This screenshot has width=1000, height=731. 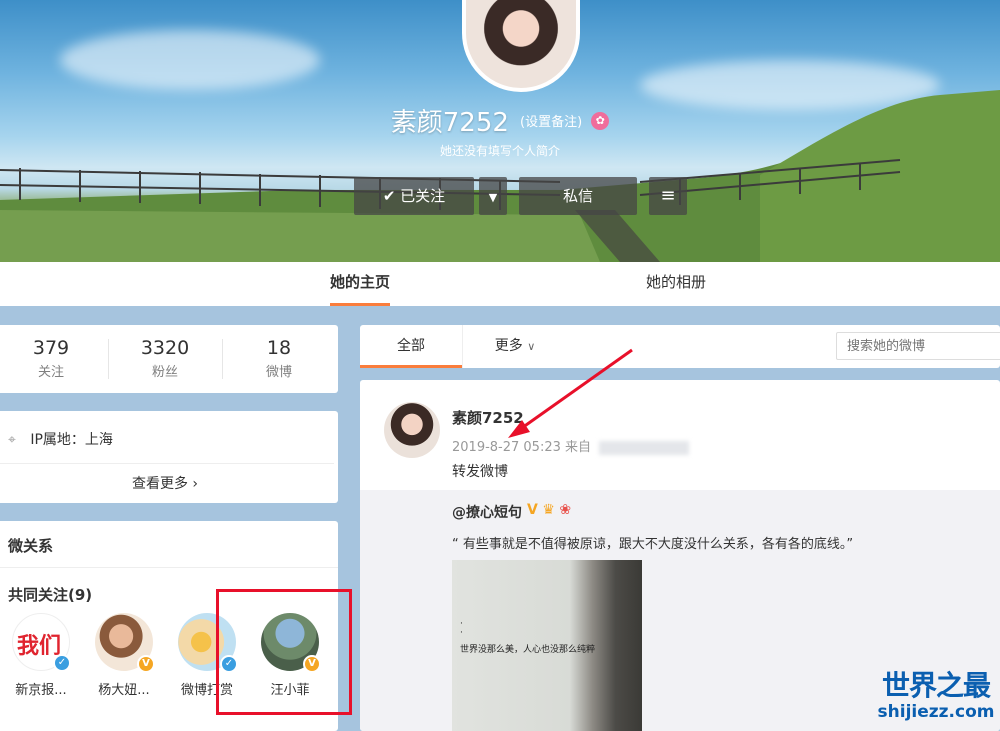 What do you see at coordinates (570, 393) in the screenshot?
I see `annotation-arrow` at bounding box center [570, 393].